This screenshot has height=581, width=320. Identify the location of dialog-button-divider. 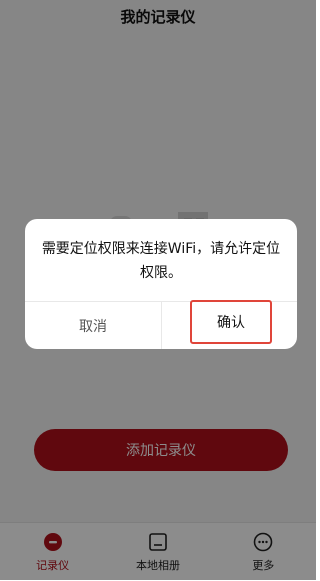
(161, 325).